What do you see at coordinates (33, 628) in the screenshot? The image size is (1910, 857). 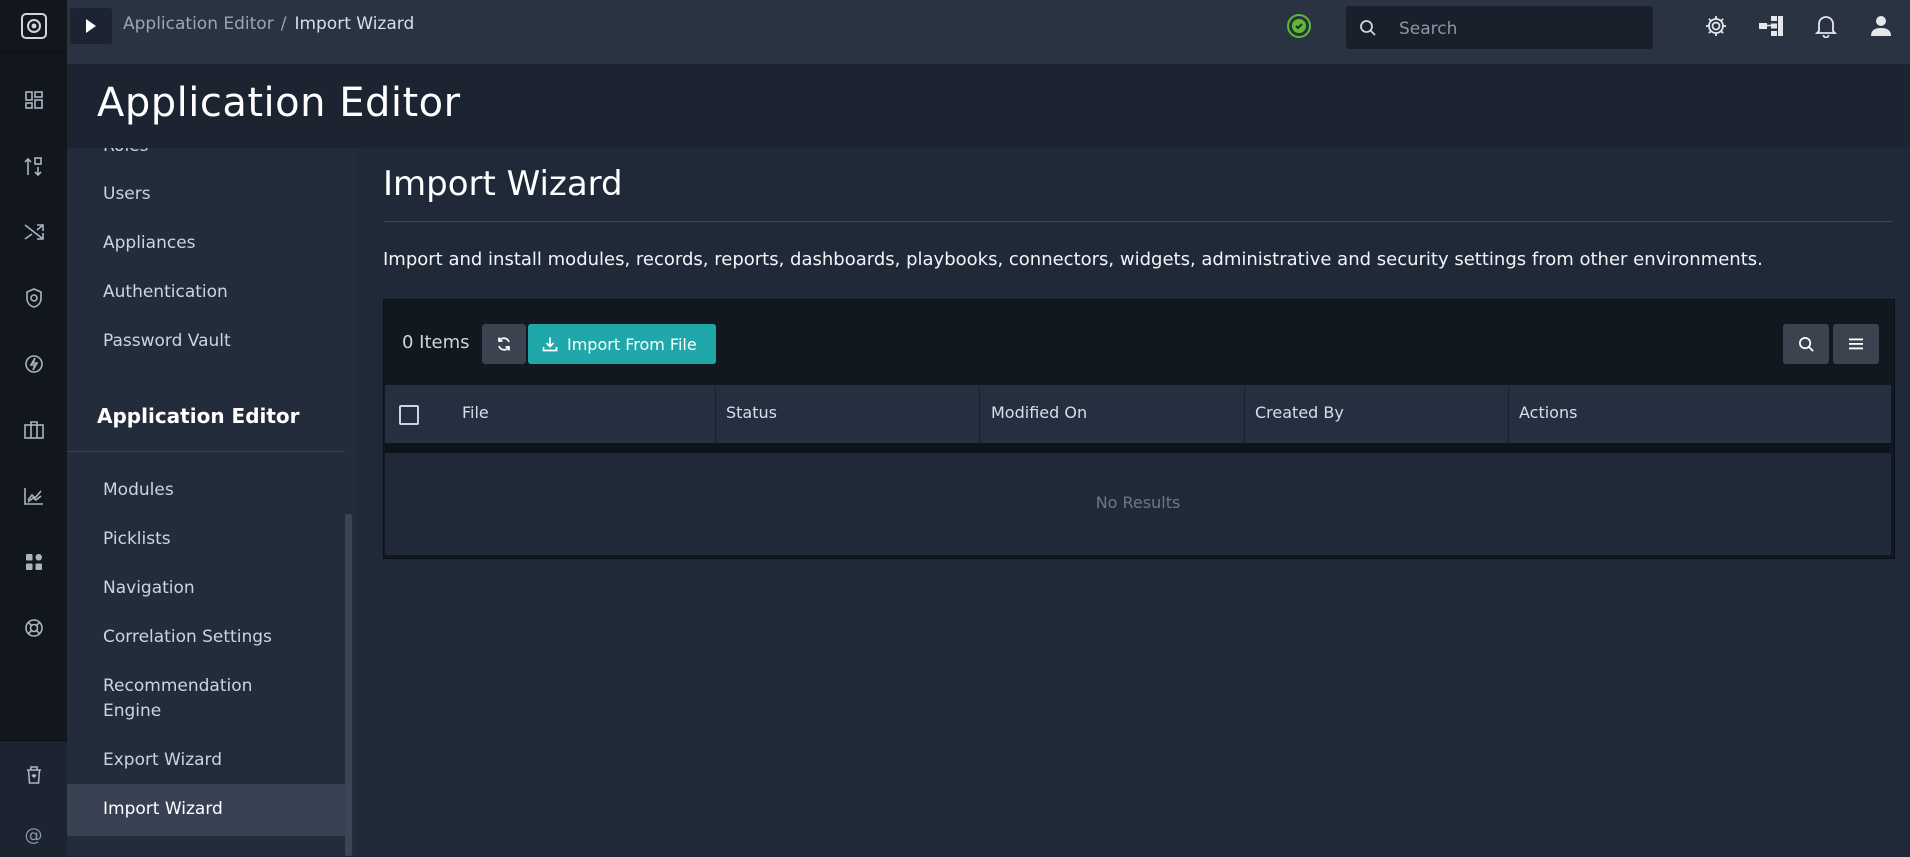 I see `help-icon` at bounding box center [33, 628].